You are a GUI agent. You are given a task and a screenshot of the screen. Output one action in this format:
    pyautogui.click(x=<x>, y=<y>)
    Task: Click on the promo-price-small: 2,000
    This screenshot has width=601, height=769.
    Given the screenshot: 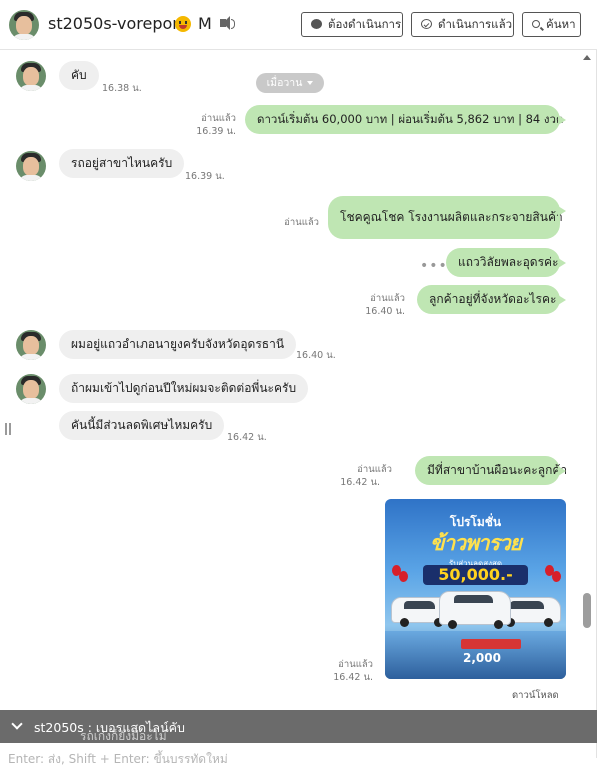 What is the action you would take?
    pyautogui.click(x=482, y=658)
    